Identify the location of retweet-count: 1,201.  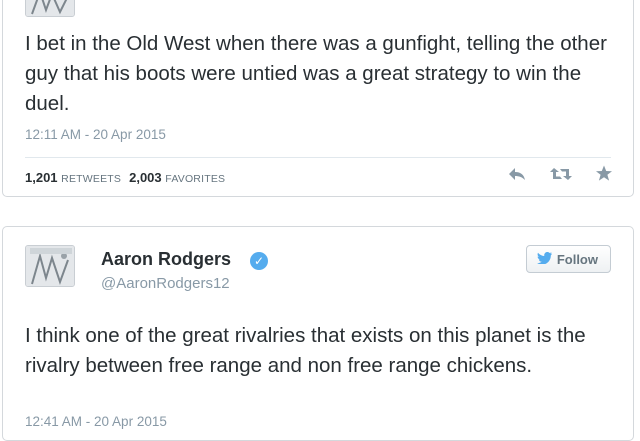
(41, 177).